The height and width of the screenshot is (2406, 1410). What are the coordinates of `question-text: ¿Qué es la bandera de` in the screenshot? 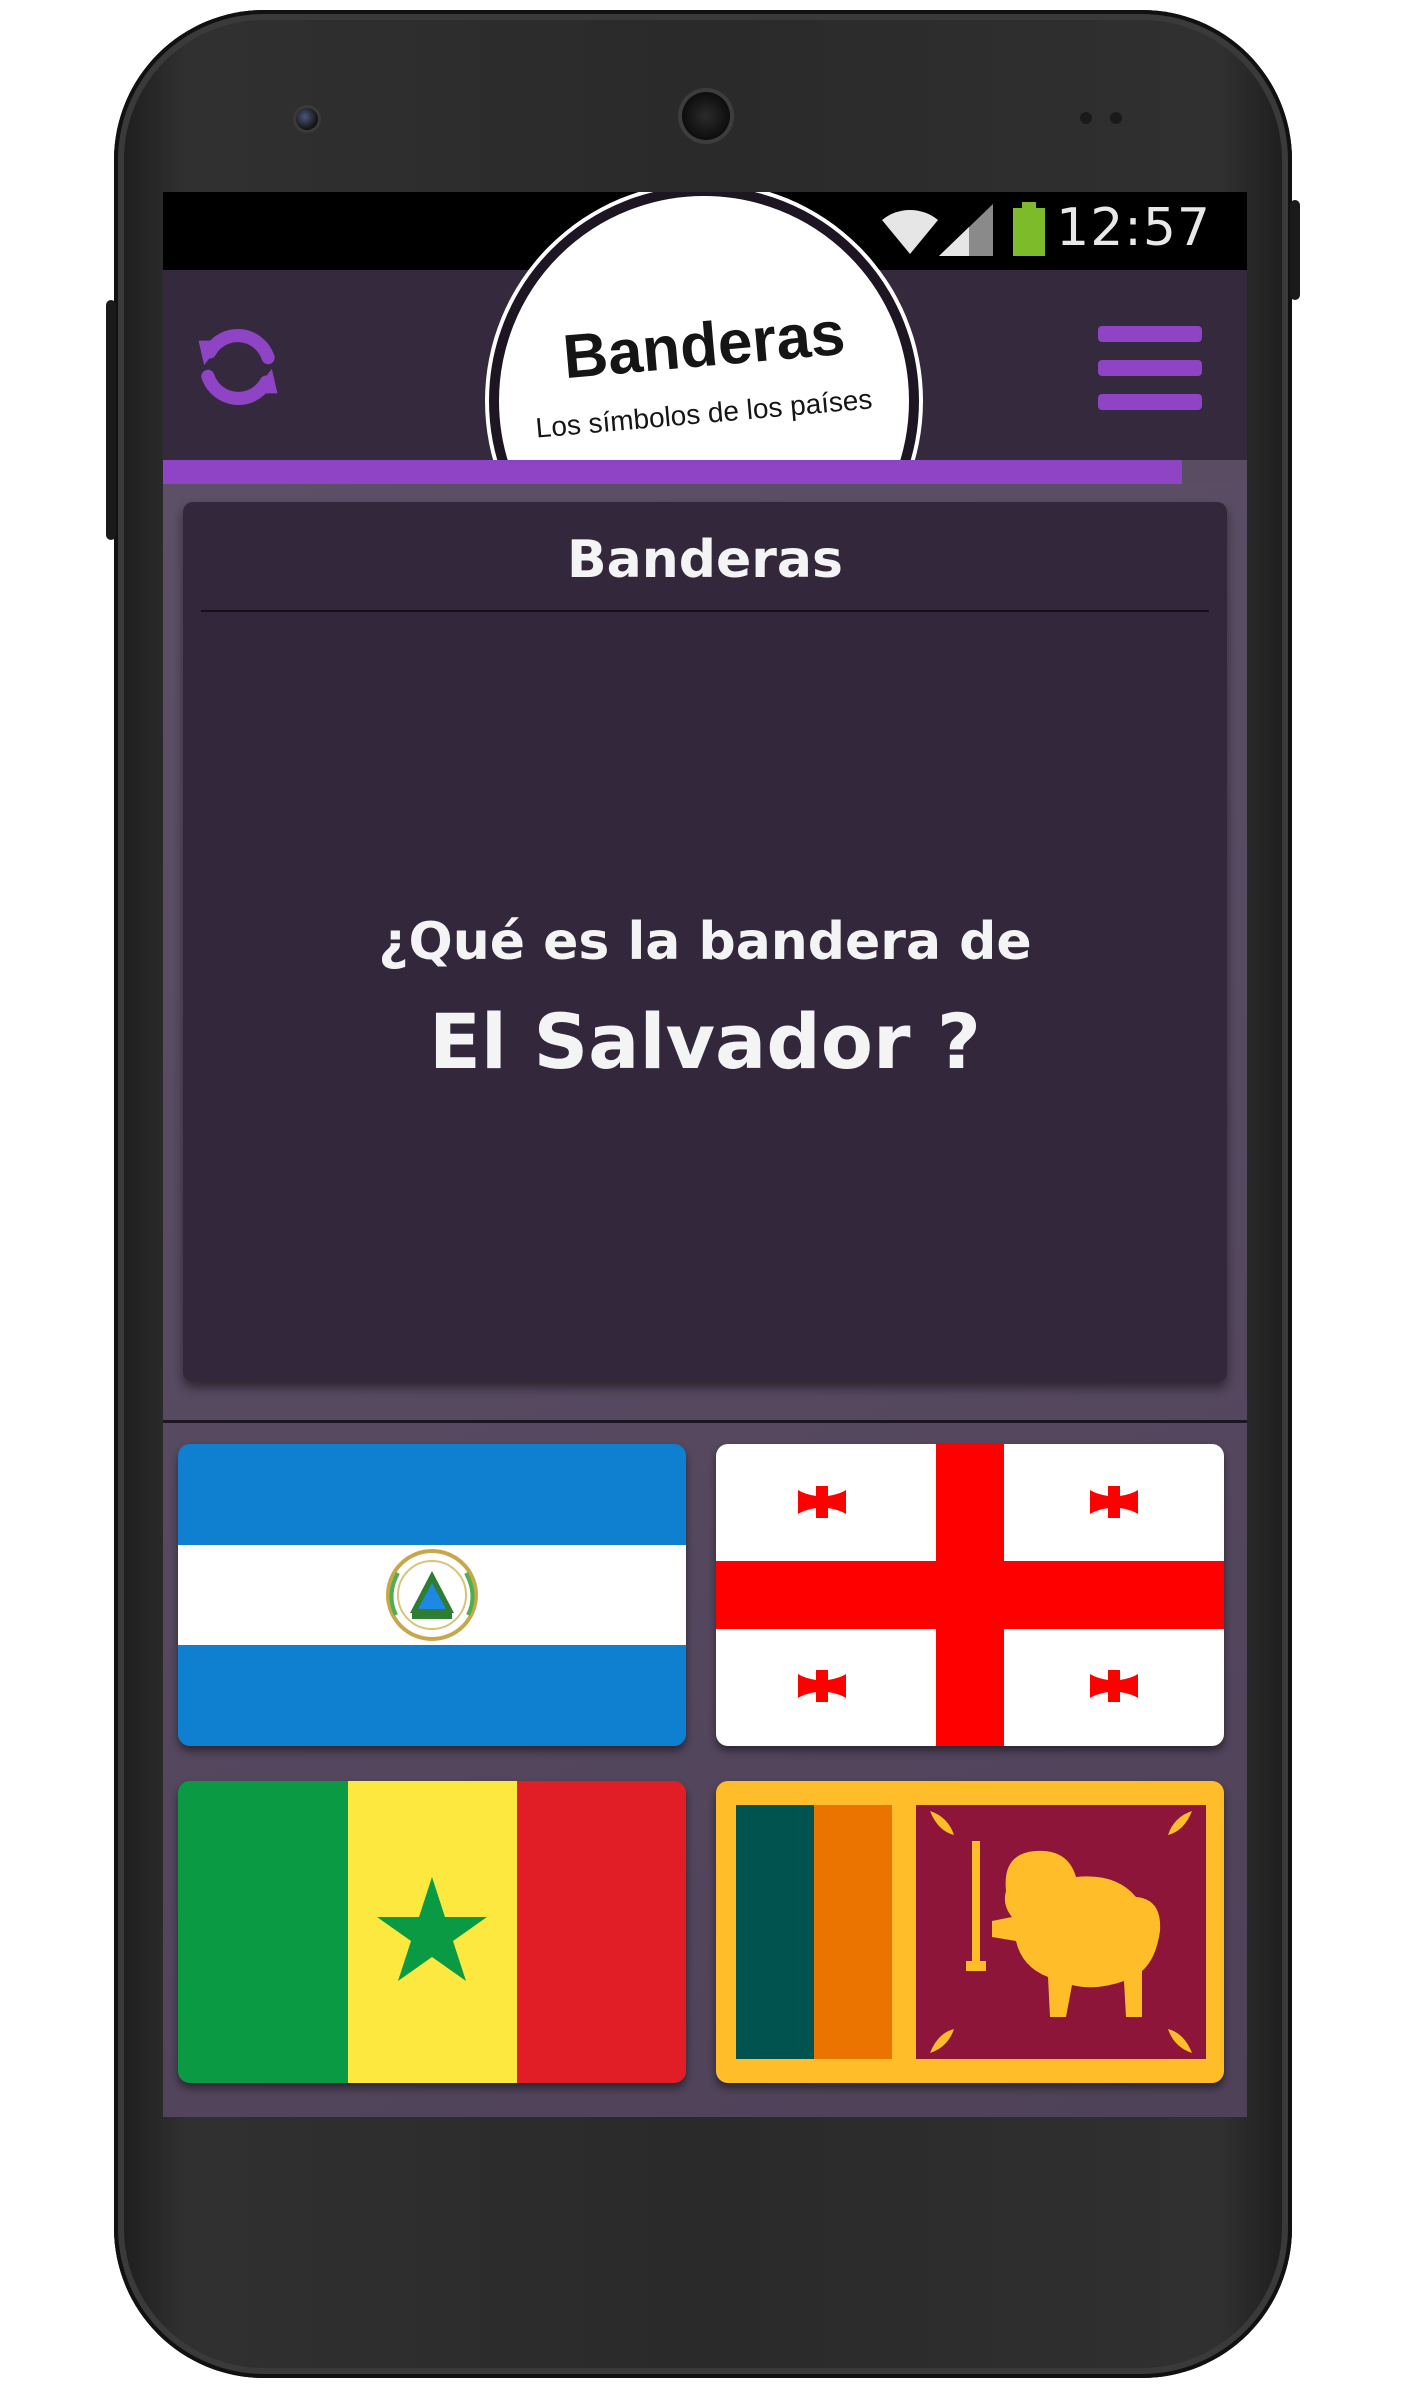 It's located at (705, 942).